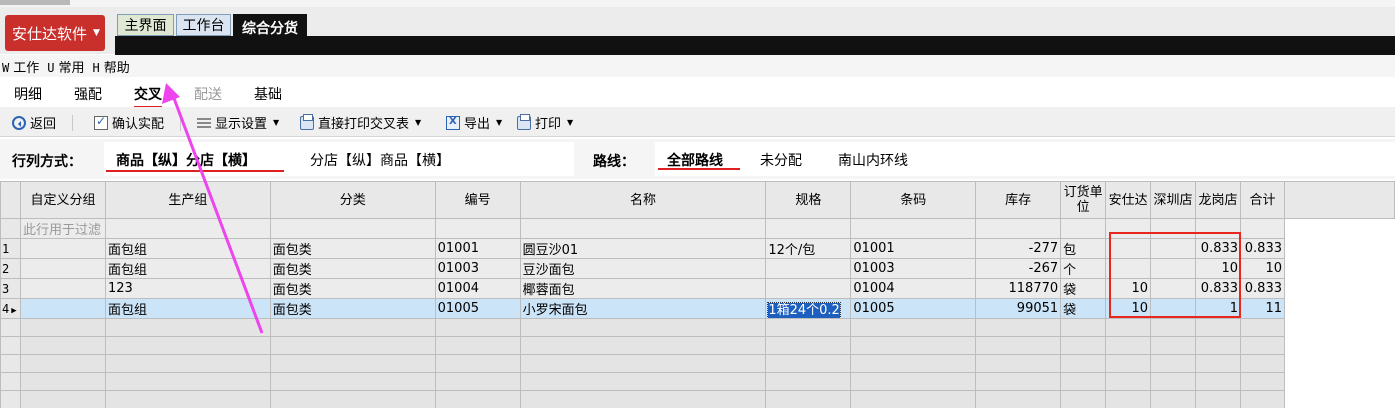 Image resolution: width=1395 pixels, height=408 pixels. I want to click on table-row: 2 面包组 面包类 01003 豆沙面包 01003 -267 个 10 10, so click(697, 268).